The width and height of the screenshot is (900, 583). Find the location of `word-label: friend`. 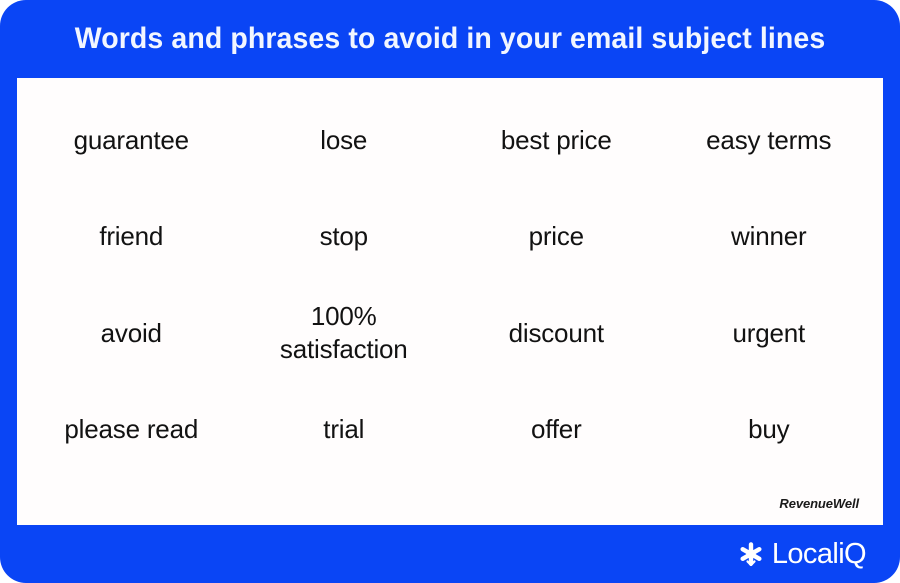

word-label: friend is located at coordinates (131, 236).